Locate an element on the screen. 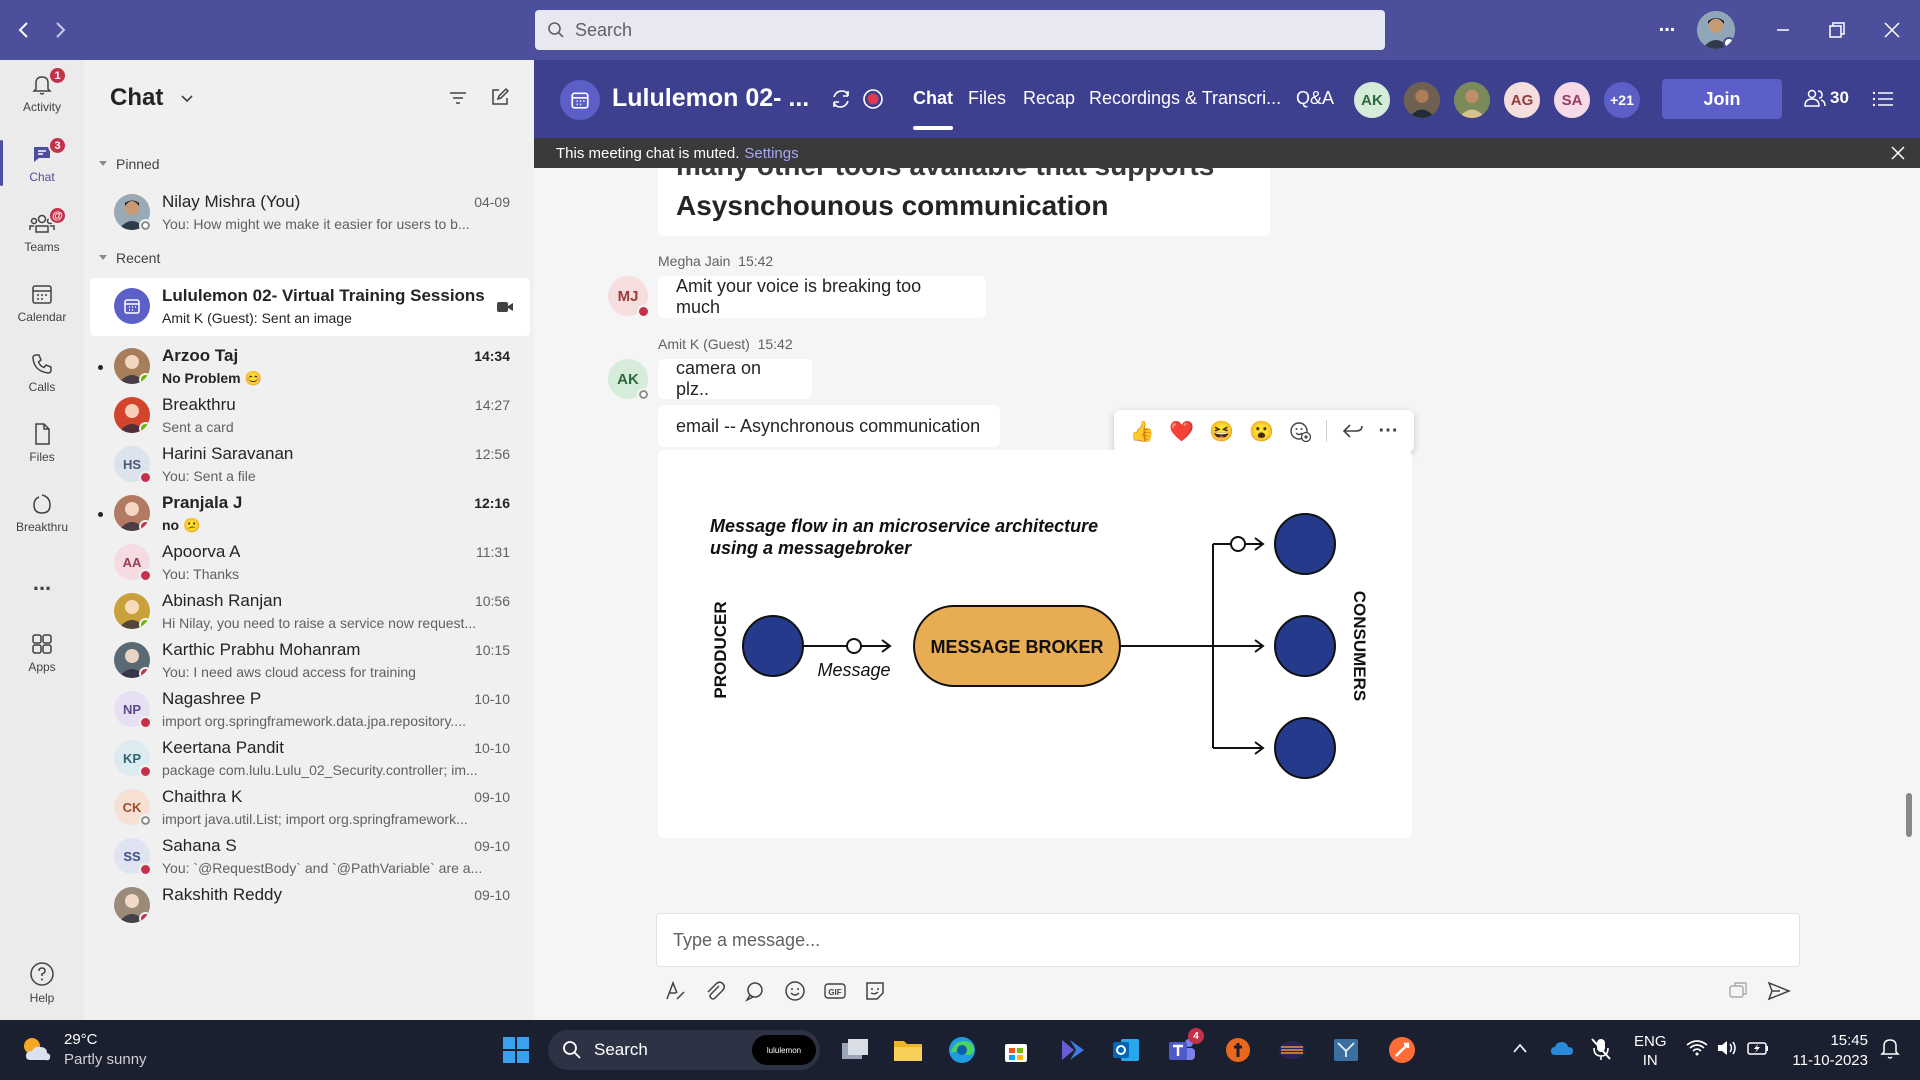 The width and height of the screenshot is (1920, 1080). task-view-icon is located at coordinates (855, 1050).